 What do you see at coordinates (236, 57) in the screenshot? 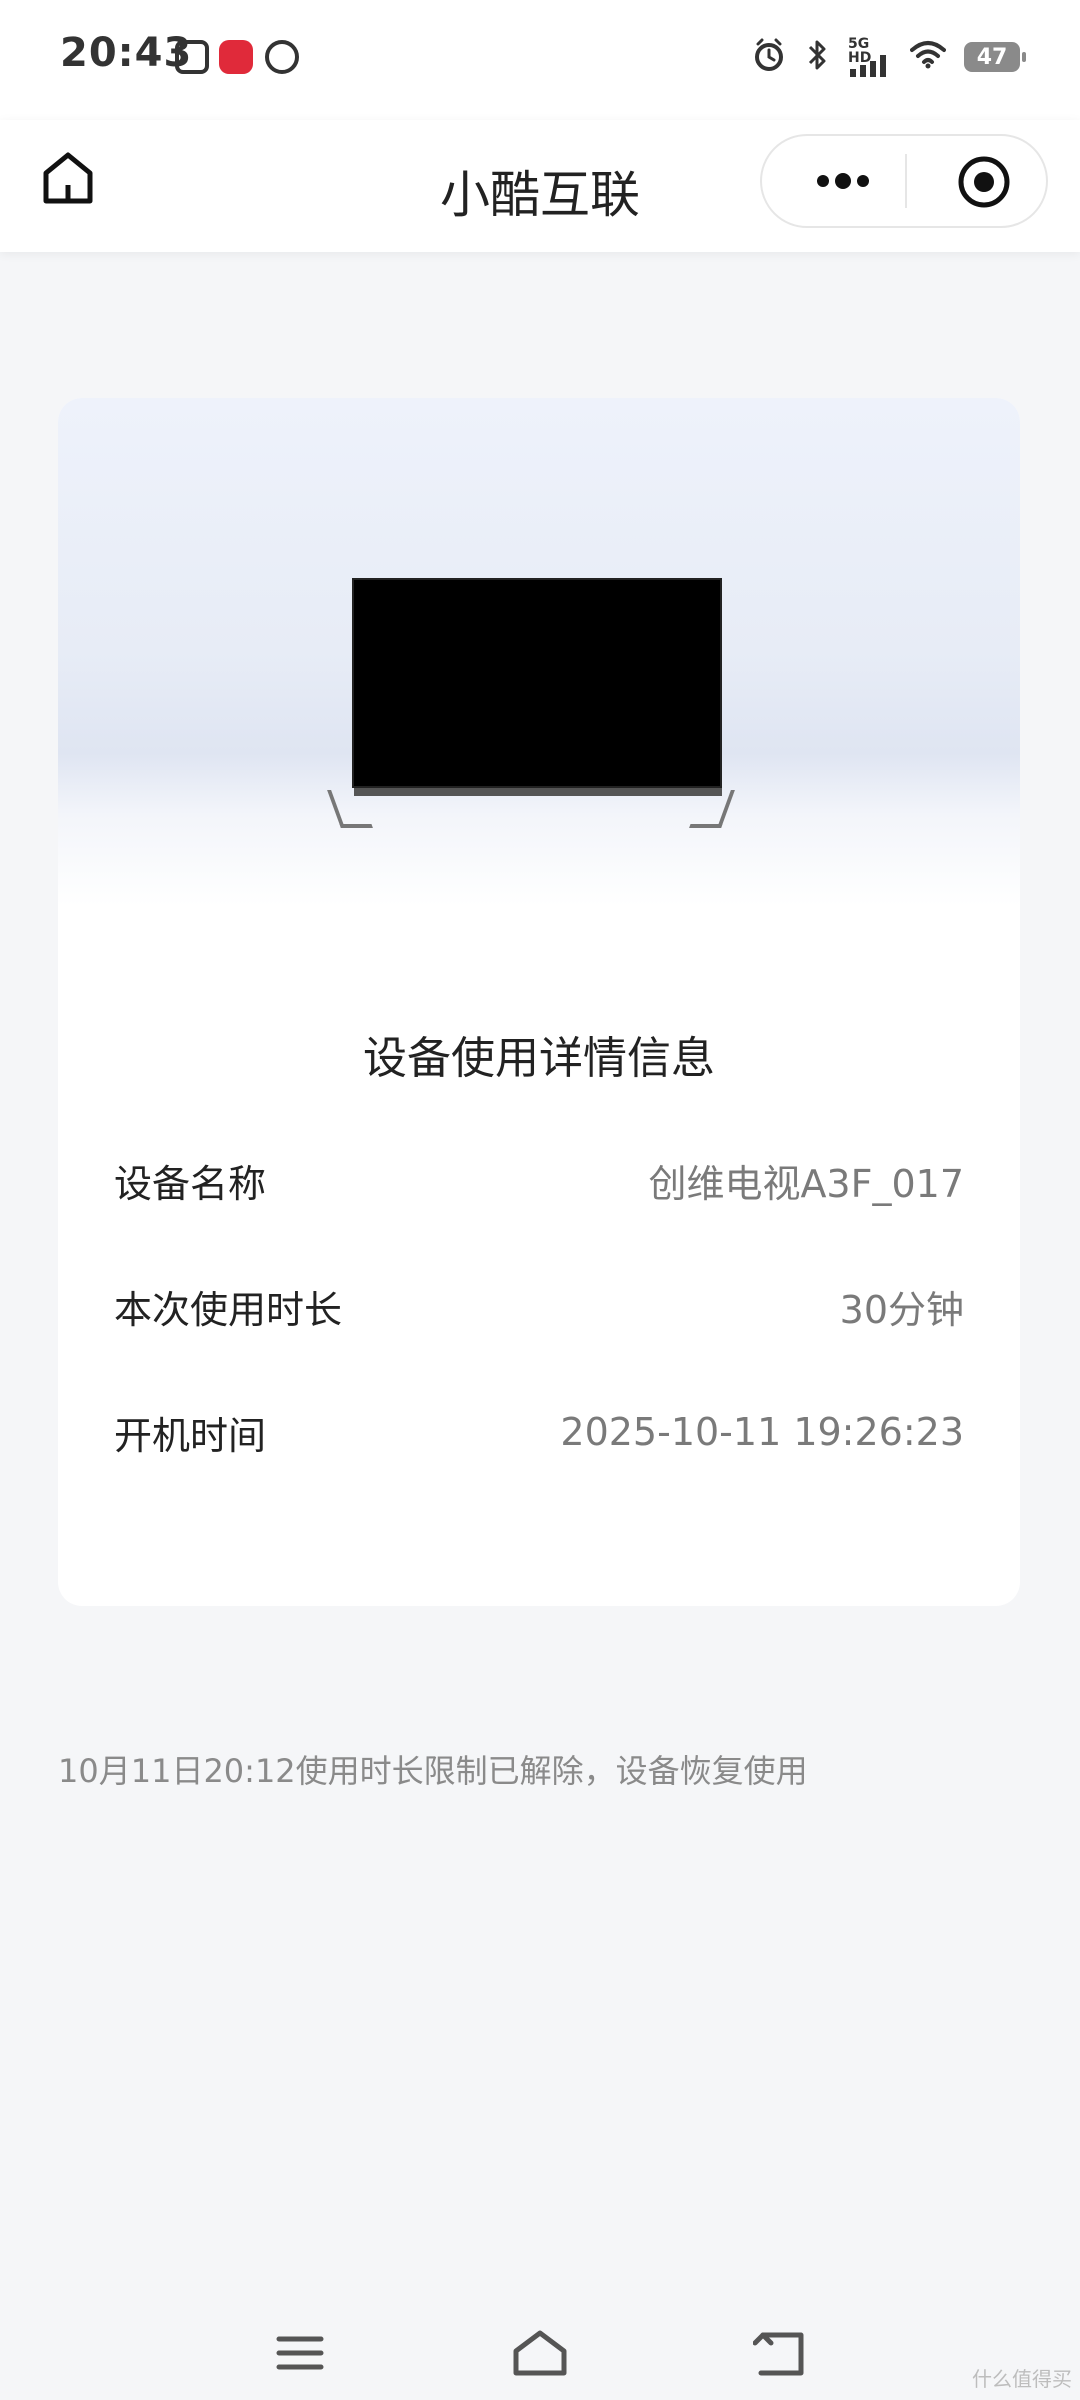
I see `app-icon-b` at bounding box center [236, 57].